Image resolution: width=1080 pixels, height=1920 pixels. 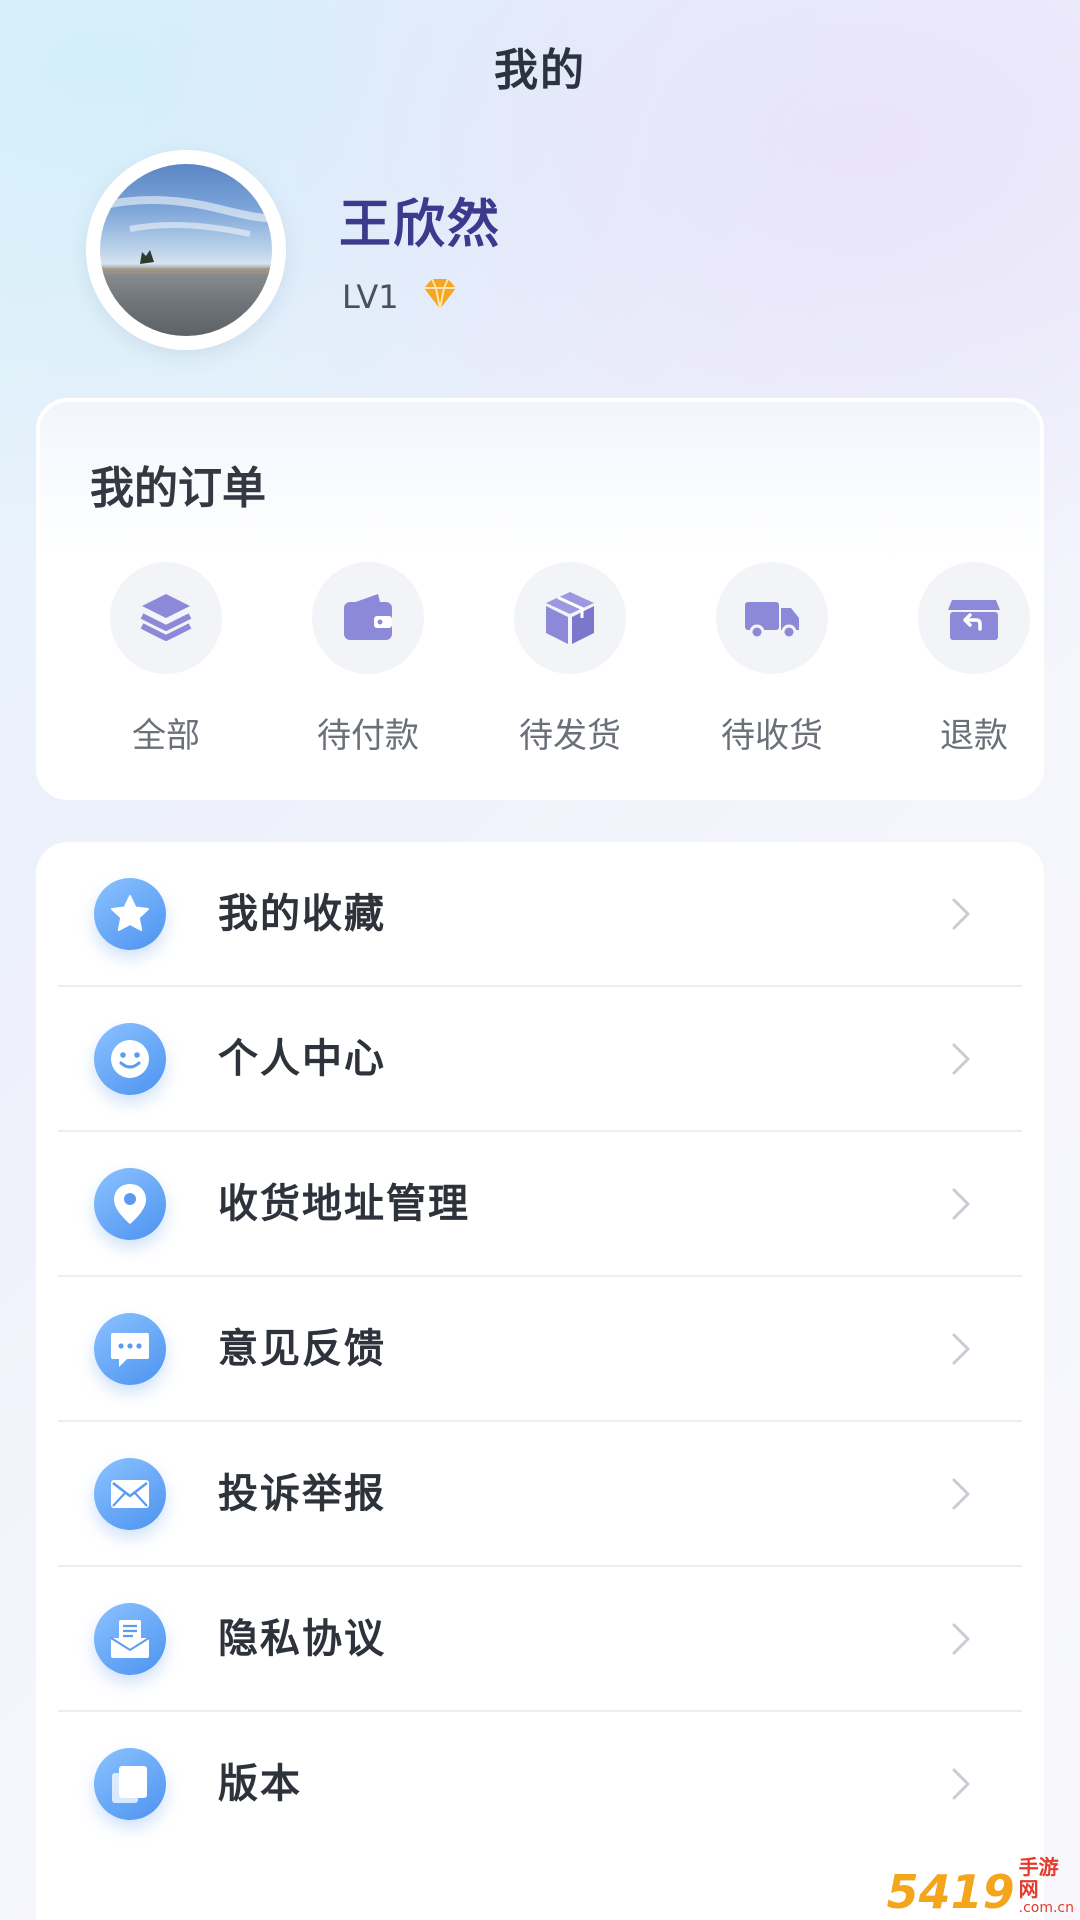 I want to click on star-icon, so click(x=130, y=913).